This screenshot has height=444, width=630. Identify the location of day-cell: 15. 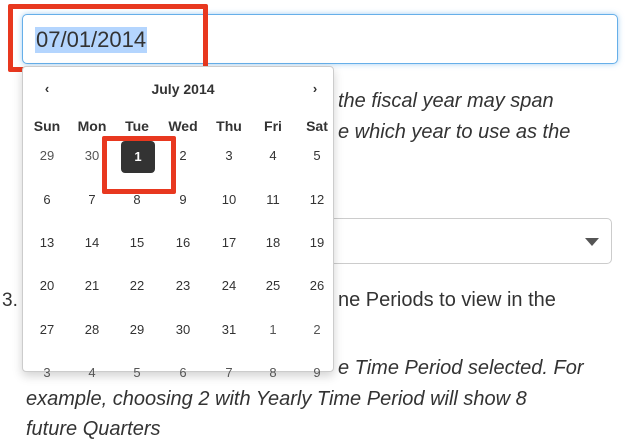
(137, 243).